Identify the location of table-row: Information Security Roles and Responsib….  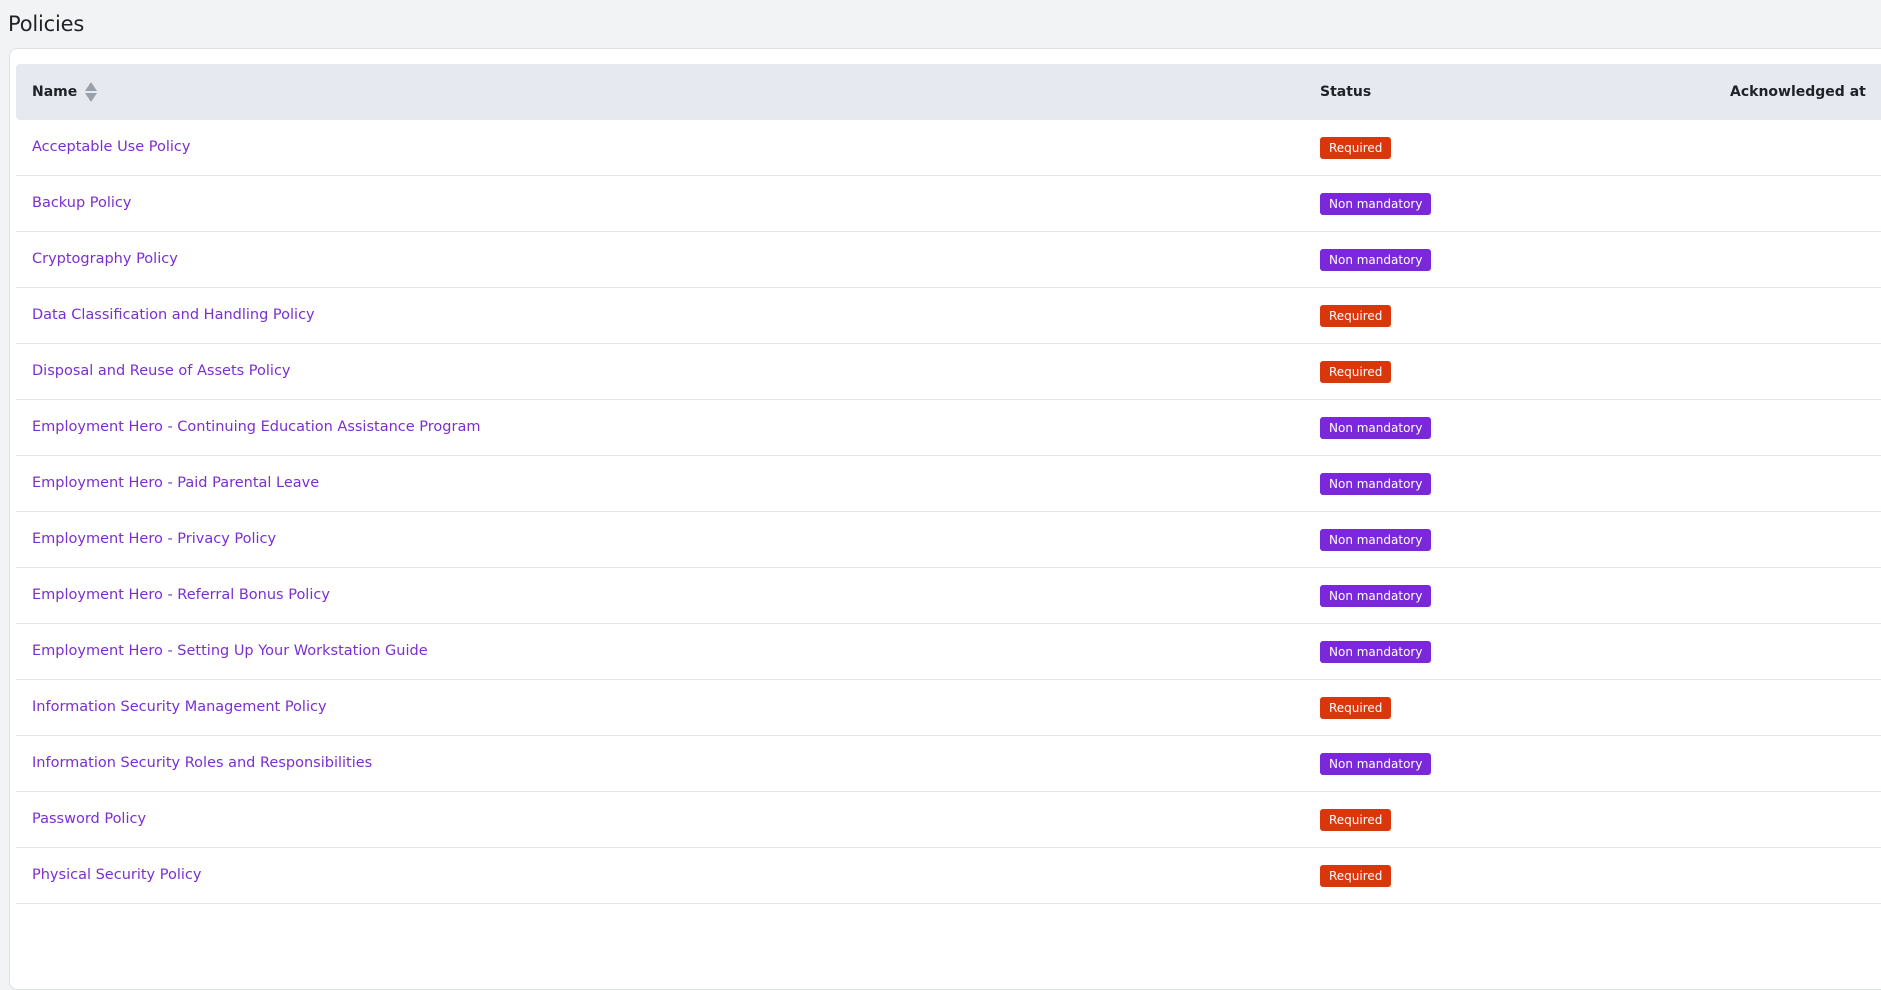
(948, 764).